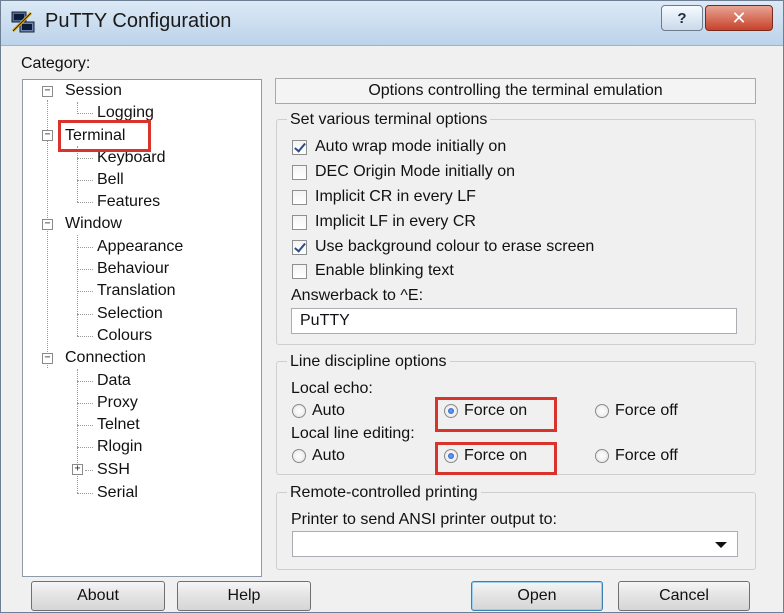 The image size is (784, 613). What do you see at coordinates (93, 91) in the screenshot?
I see `tree-item-session: Session` at bounding box center [93, 91].